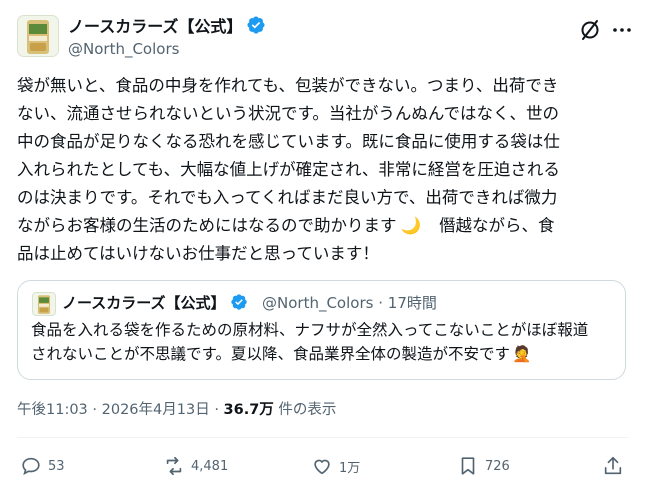 This screenshot has height=484, width=645. Describe the element at coordinates (412, 303) in the screenshot. I see `quoted-tweet-time: 17時間` at that location.